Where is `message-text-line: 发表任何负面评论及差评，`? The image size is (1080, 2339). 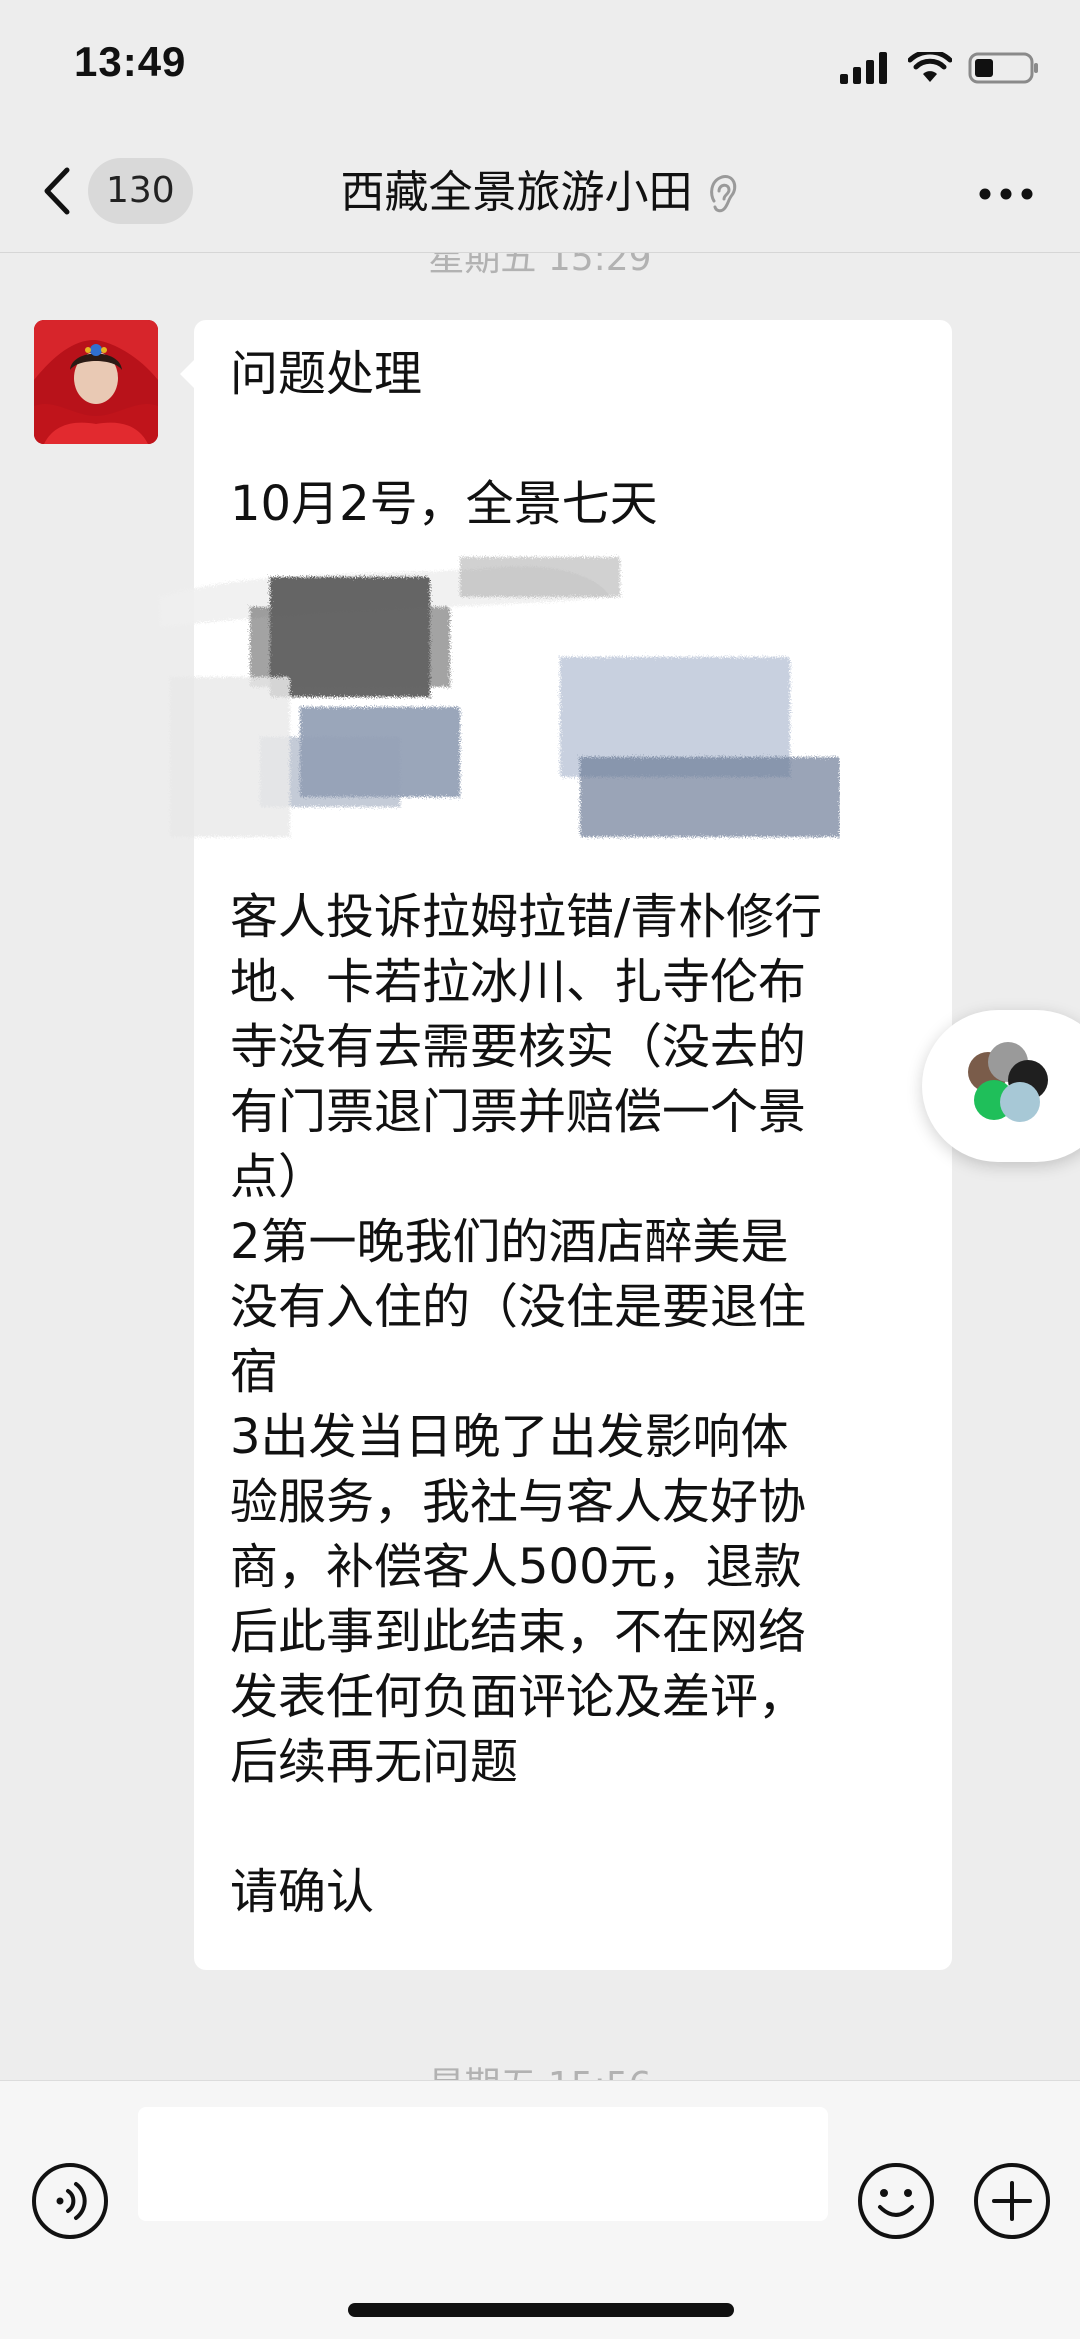 message-text-line: 发表任何负面评论及差评， is located at coordinates (518, 1697).